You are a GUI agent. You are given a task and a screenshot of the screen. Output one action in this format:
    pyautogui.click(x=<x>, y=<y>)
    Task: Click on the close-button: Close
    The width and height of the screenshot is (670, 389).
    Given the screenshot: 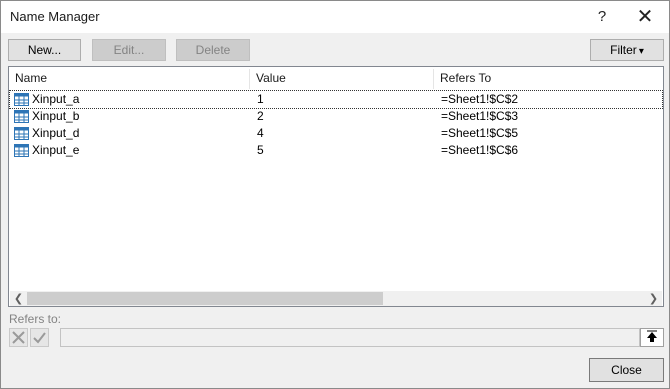 What is the action you would take?
    pyautogui.click(x=626, y=370)
    